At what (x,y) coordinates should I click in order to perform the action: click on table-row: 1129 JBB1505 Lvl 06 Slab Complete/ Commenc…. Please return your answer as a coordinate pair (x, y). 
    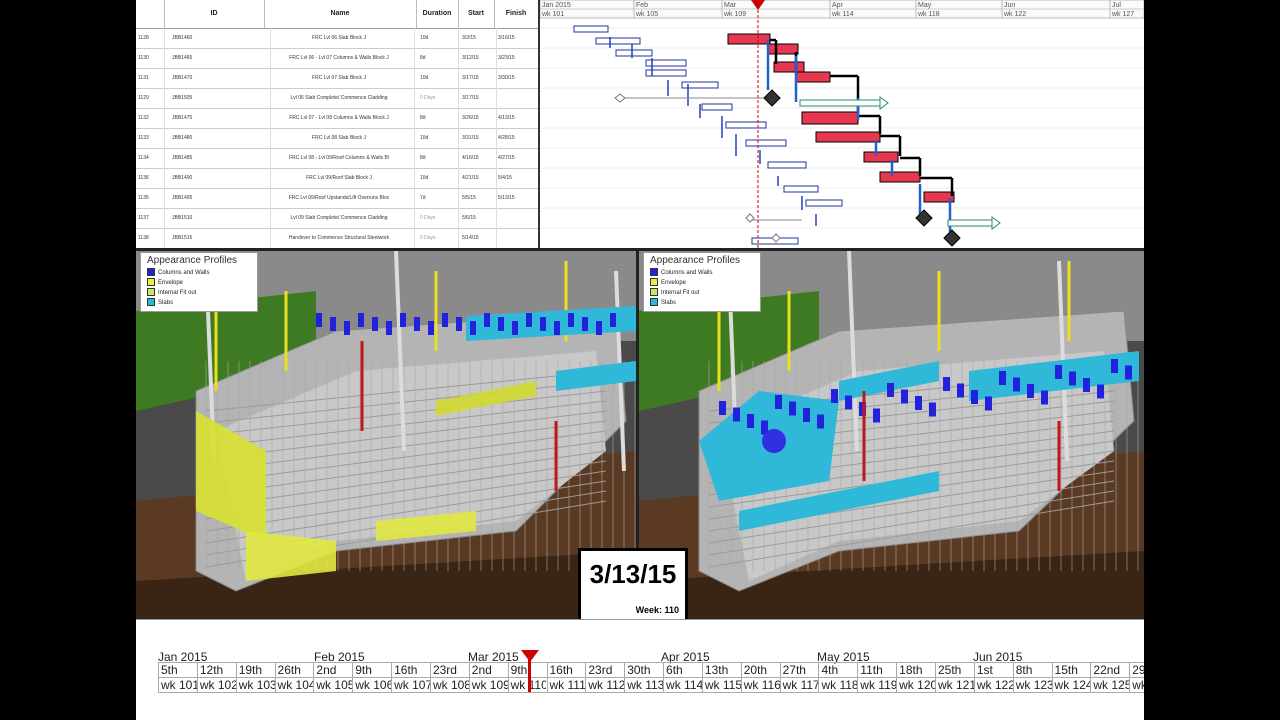
    Looking at the image, I should click on (339, 98).